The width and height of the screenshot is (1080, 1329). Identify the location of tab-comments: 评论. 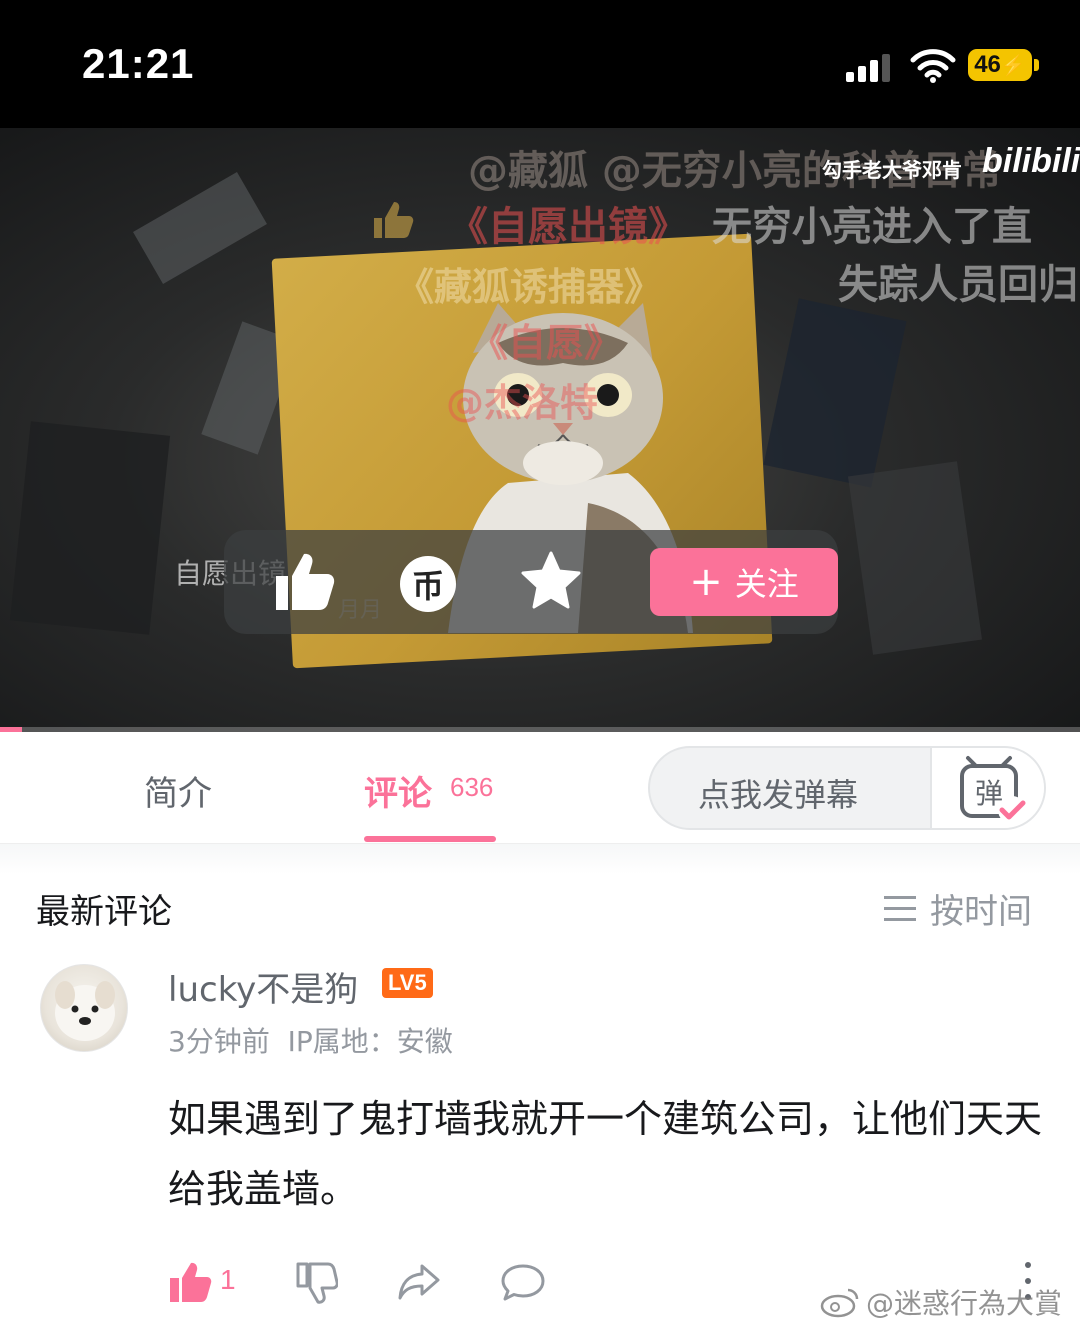
(398, 790).